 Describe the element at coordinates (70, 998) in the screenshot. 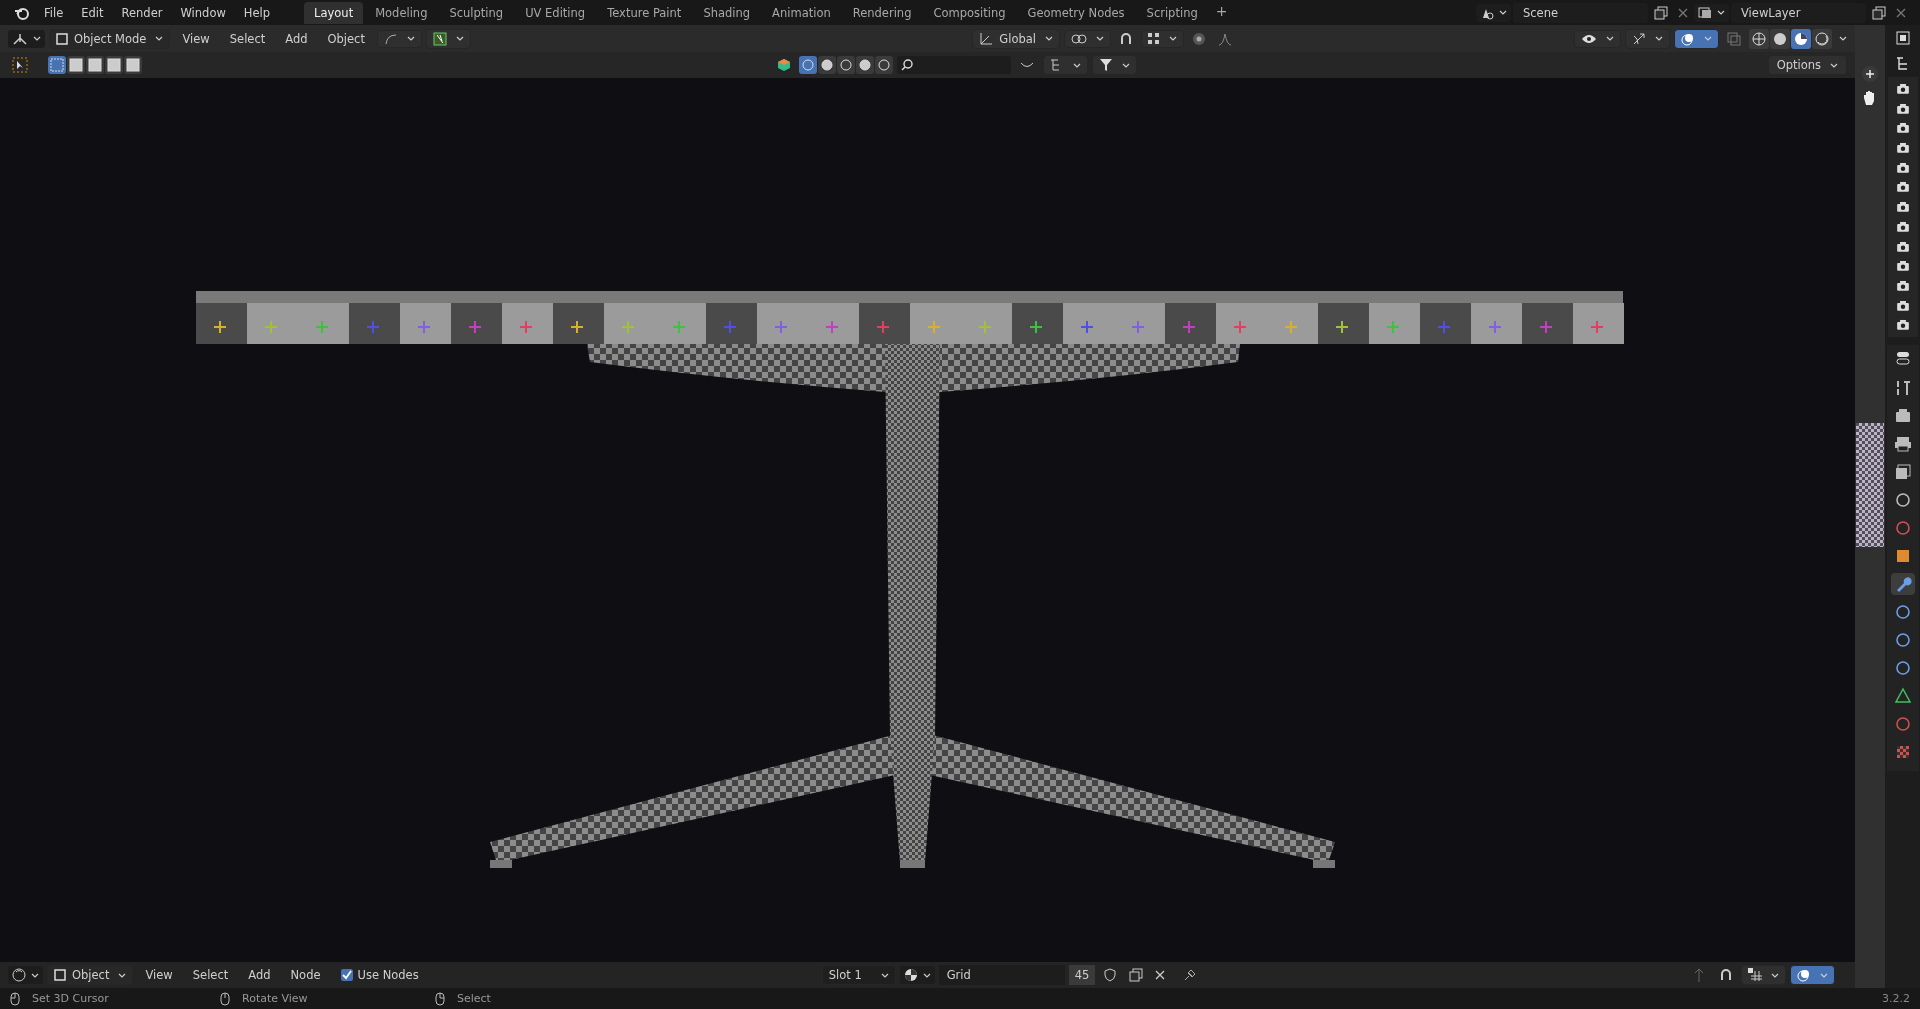

I see `status-hint: Set 3D Cursor` at that location.